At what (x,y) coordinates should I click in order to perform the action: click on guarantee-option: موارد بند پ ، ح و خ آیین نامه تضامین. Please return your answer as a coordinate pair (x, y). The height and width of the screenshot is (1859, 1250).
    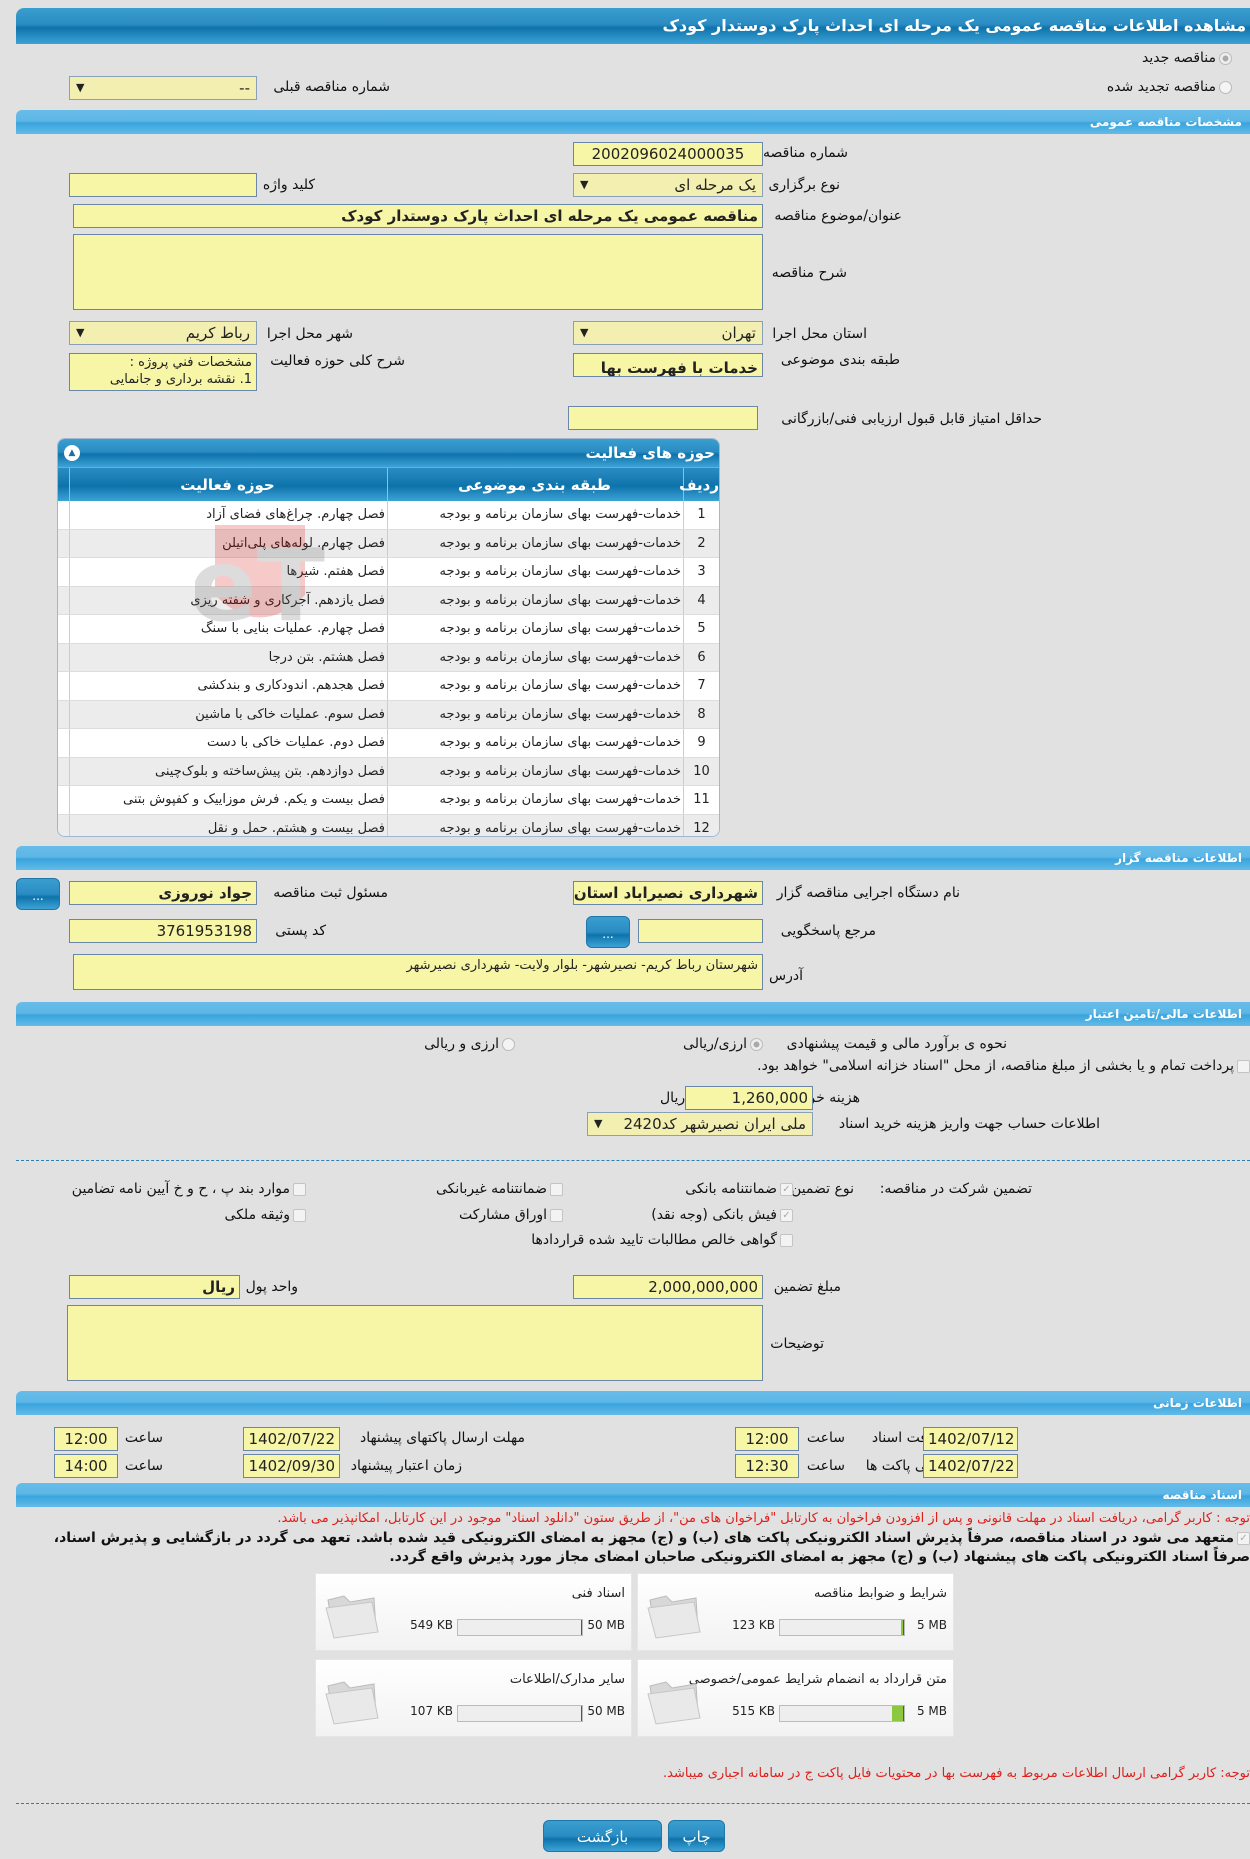
    Looking at the image, I should click on (189, 1189).